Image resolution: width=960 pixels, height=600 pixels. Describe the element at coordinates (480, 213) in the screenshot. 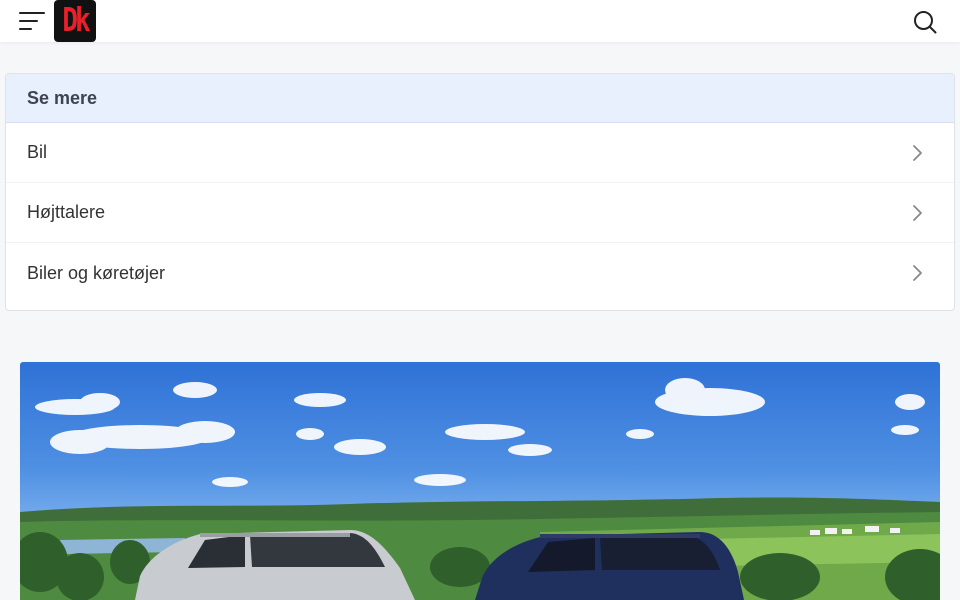

I see `list-item-hojttalere: Højttalere` at that location.